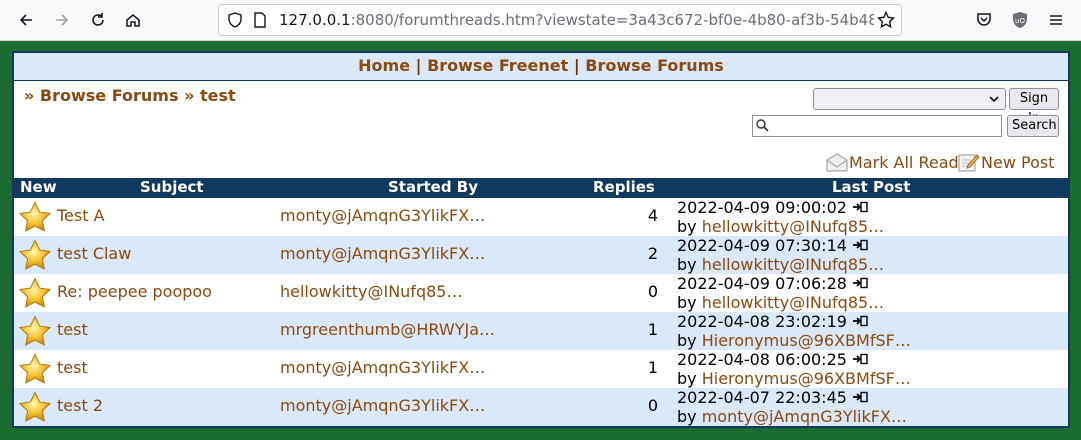  I want to click on breadcrumb-forums-link: Browse Forums, so click(109, 95).